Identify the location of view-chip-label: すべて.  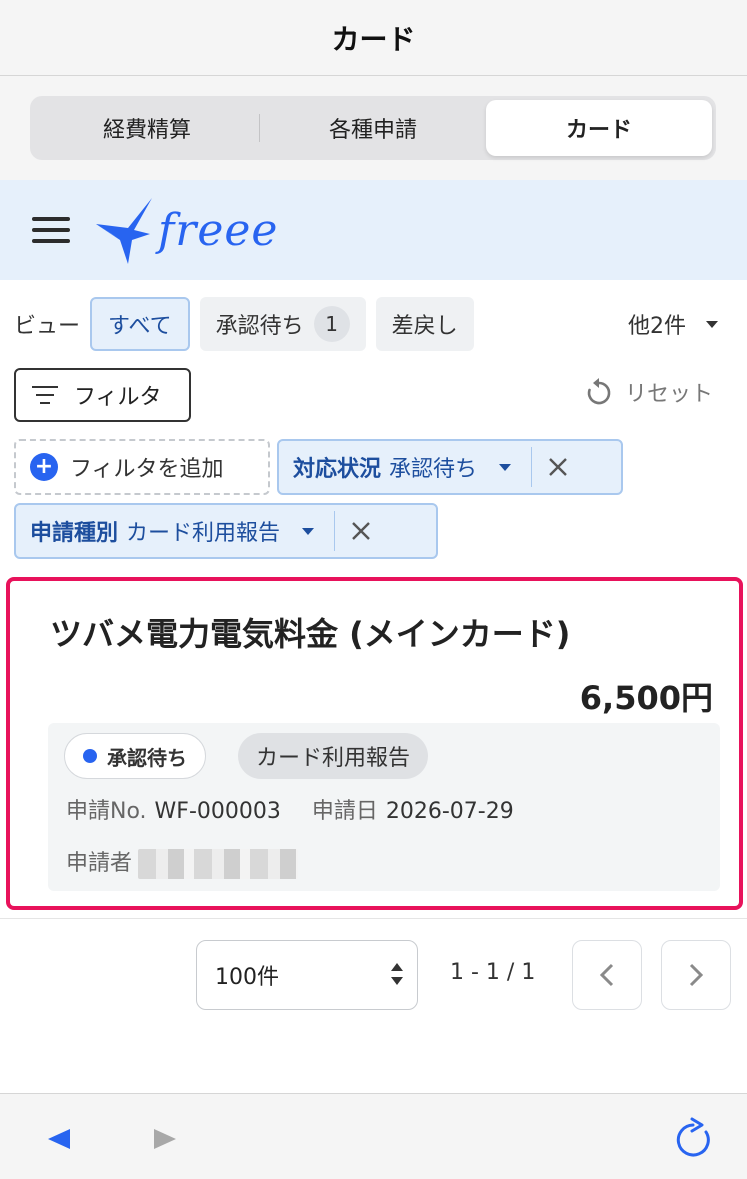
(140, 326).